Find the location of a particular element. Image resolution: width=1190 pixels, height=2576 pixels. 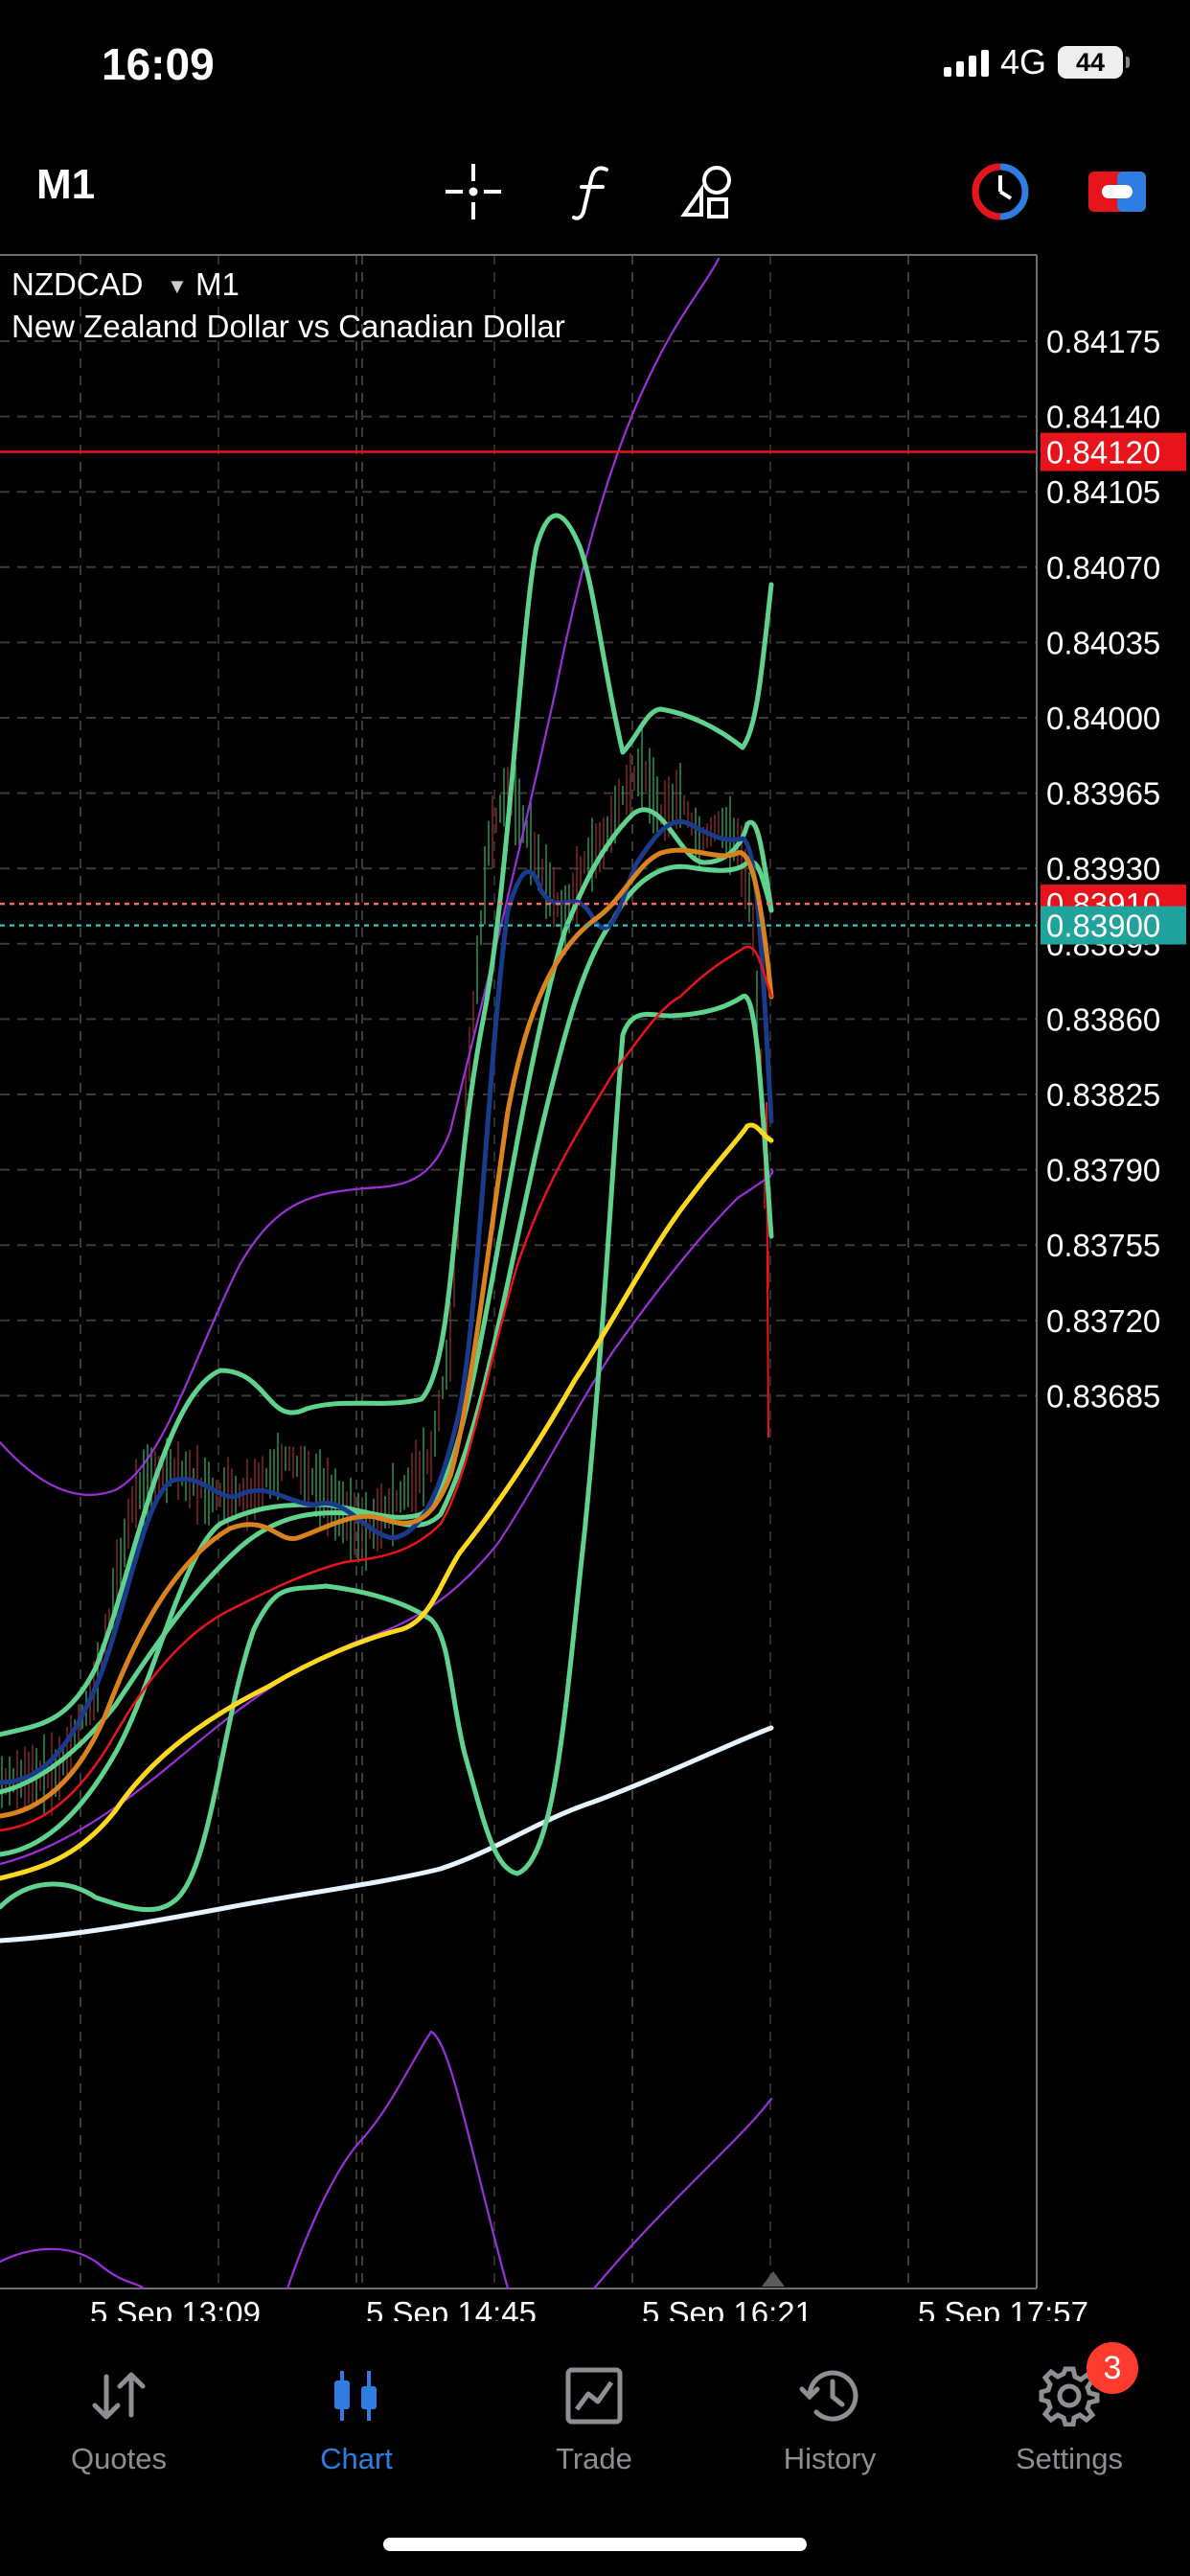

tab-quotes-label: Quotes is located at coordinates (119, 2458).